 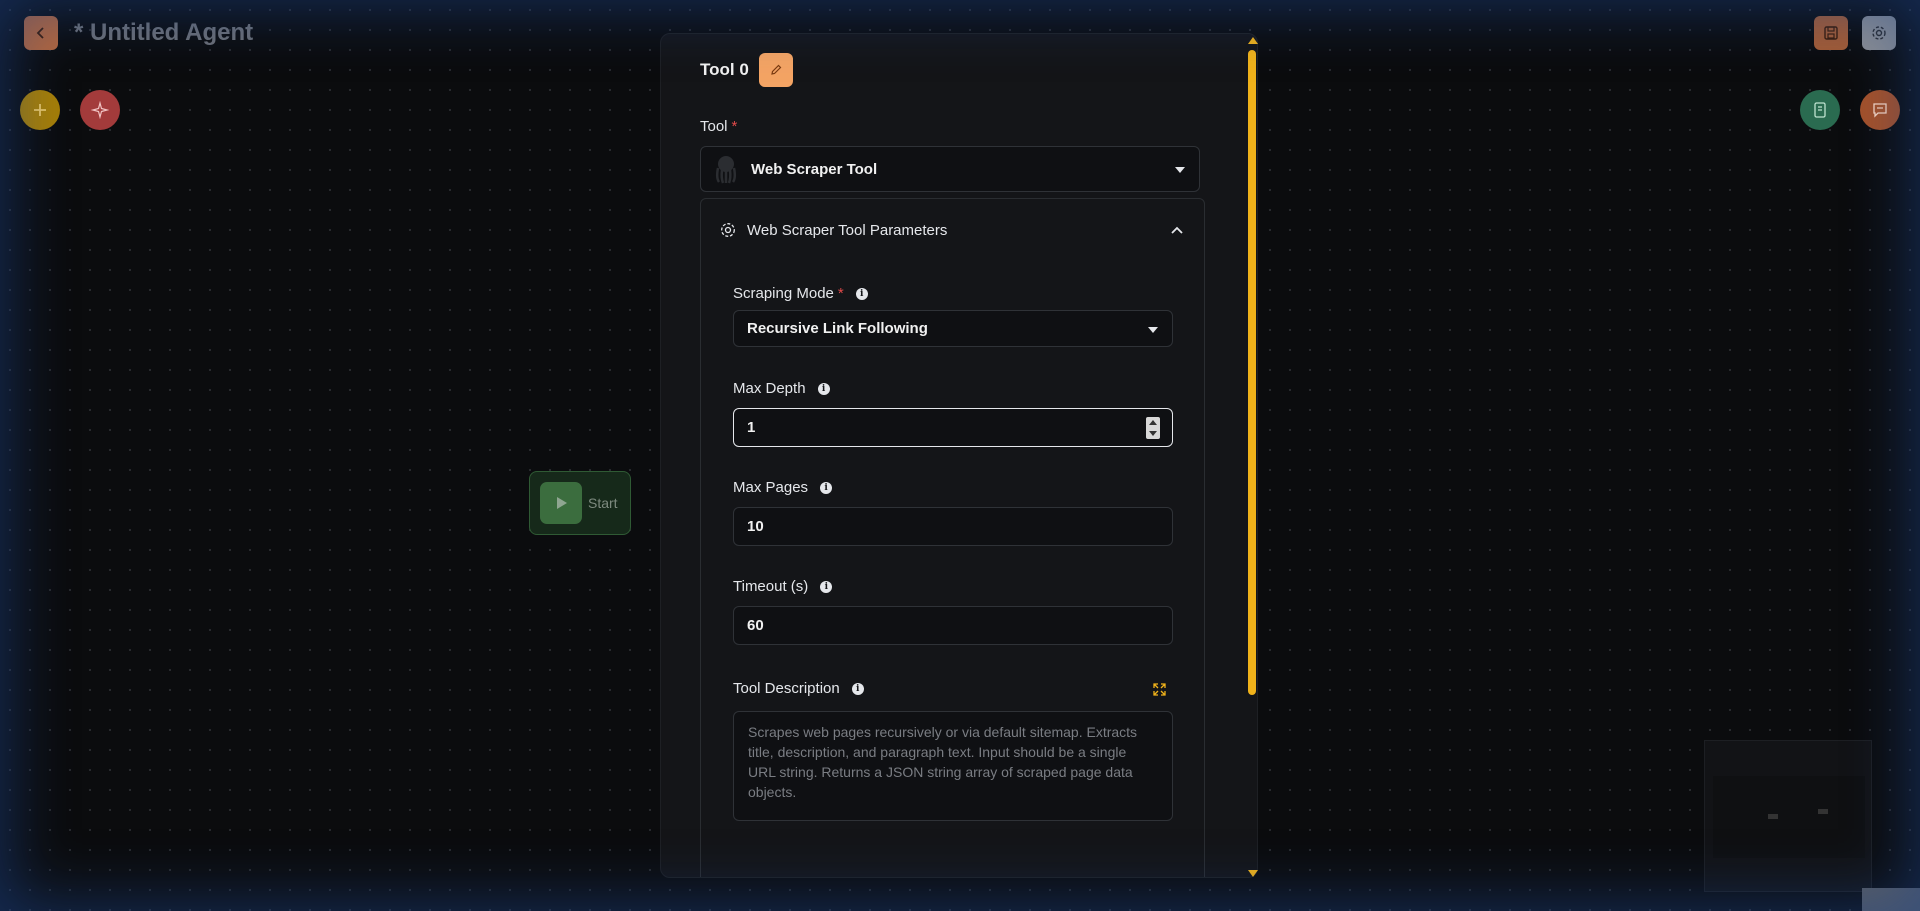 I want to click on chevron-up-icon, so click(x=1177, y=230).